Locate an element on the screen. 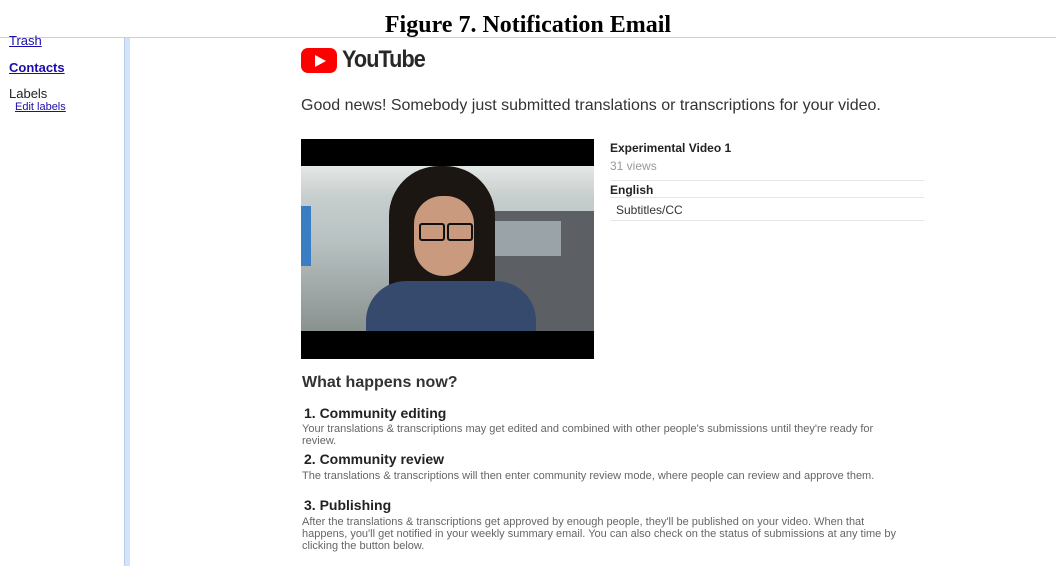 This screenshot has height=566, width=1056. video-language: English is located at coordinates (632, 190).